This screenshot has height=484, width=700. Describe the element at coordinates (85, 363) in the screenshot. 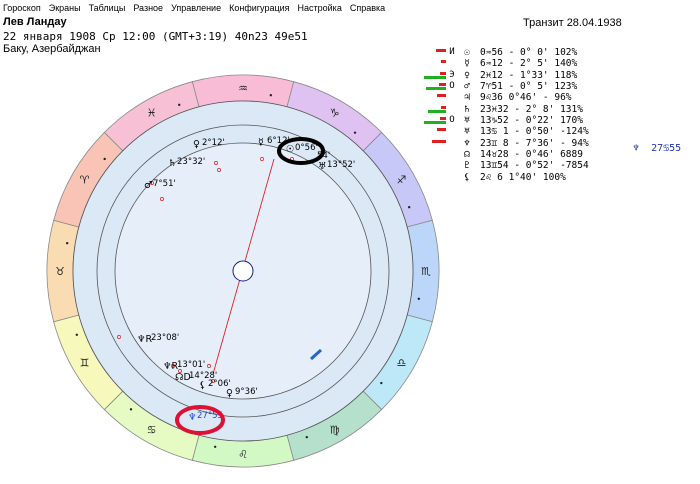

I see `zodiac-sign-8: ♊` at that location.